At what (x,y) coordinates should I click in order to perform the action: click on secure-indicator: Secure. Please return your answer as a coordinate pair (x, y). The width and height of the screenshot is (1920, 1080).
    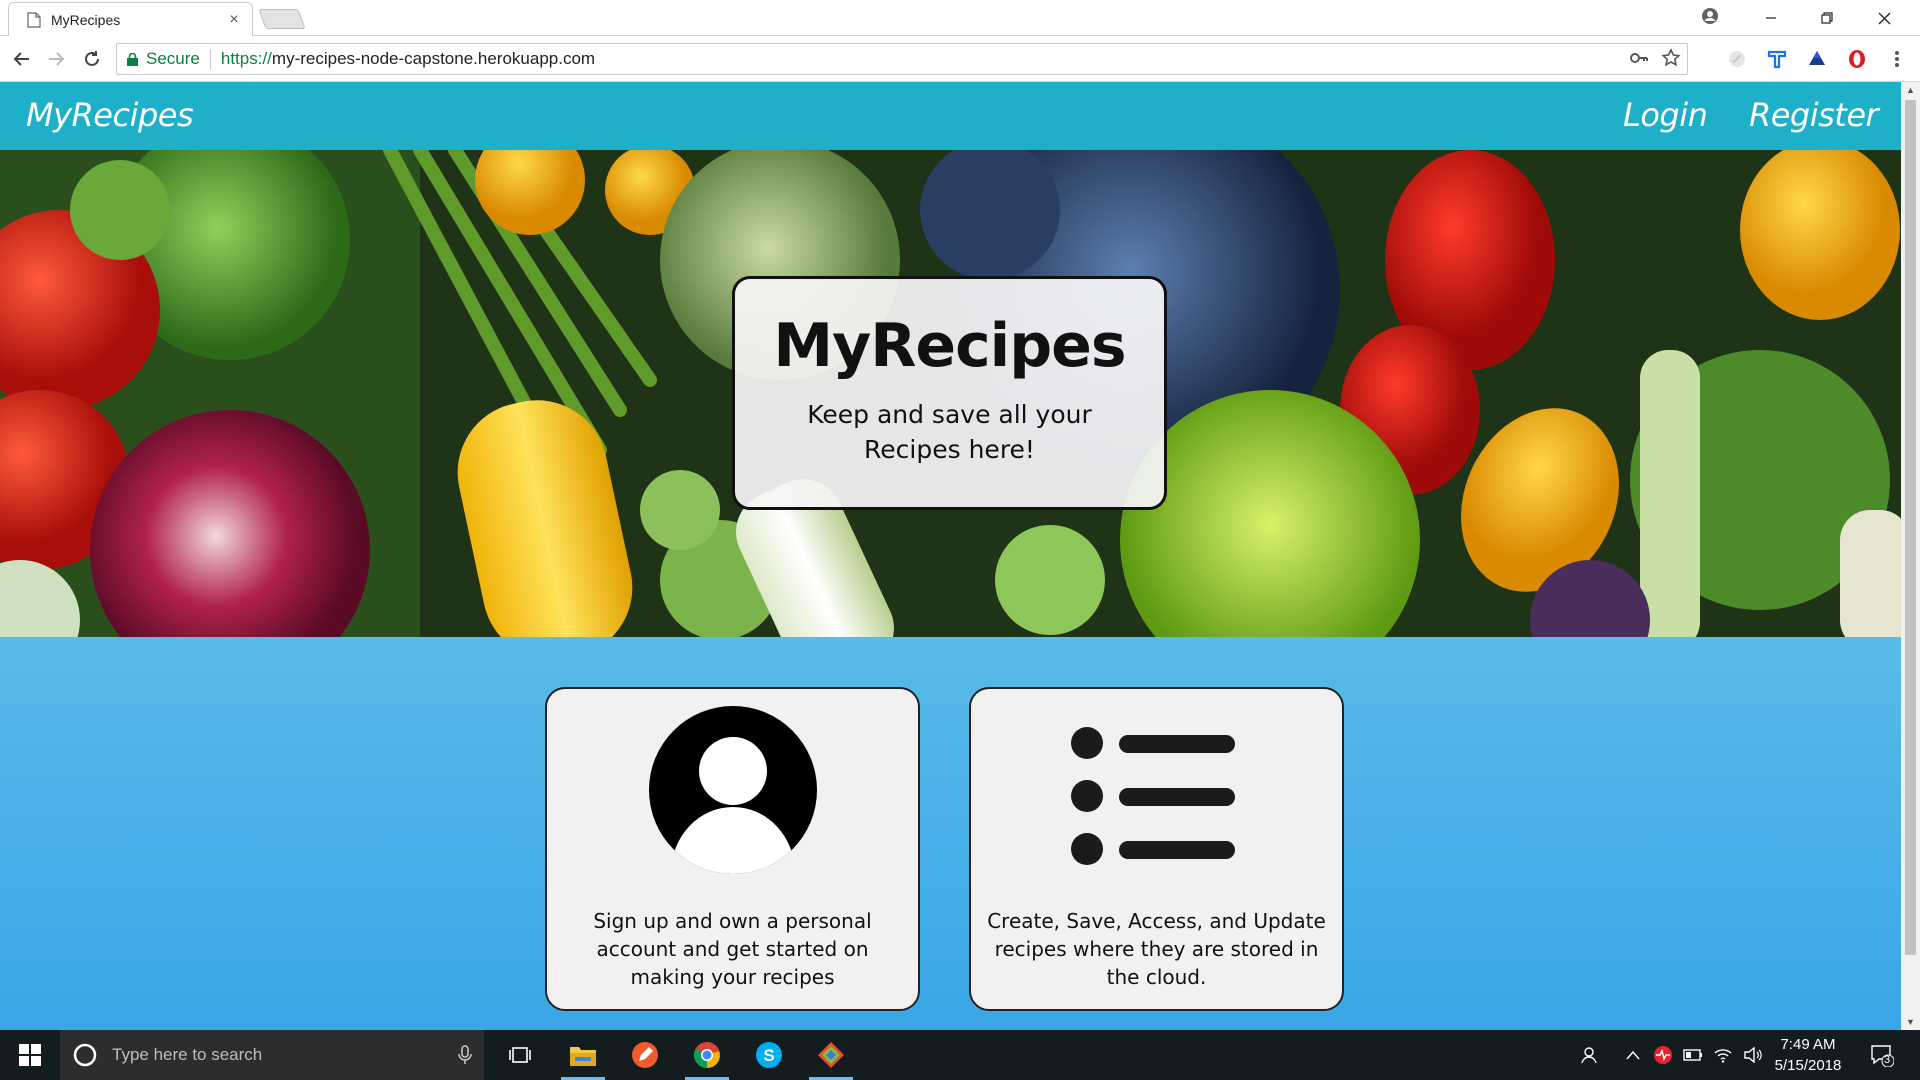
    Looking at the image, I should click on (163, 59).